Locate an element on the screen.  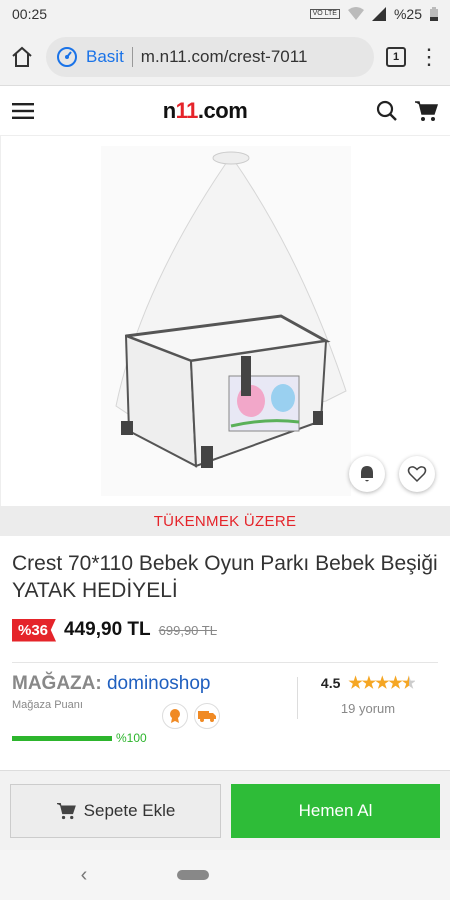
heart-icon is located at coordinates (417, 474).